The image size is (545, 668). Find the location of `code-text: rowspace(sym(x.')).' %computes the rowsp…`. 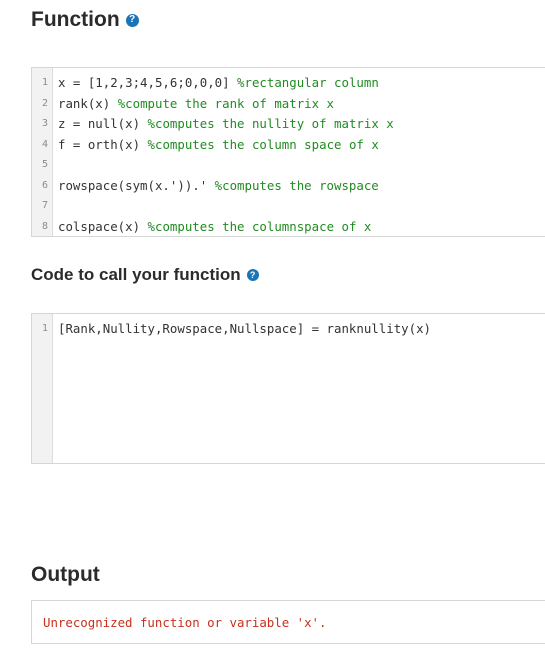

code-text: rowspace(sym(x.')).' %computes the rowsp… is located at coordinates (218, 185).